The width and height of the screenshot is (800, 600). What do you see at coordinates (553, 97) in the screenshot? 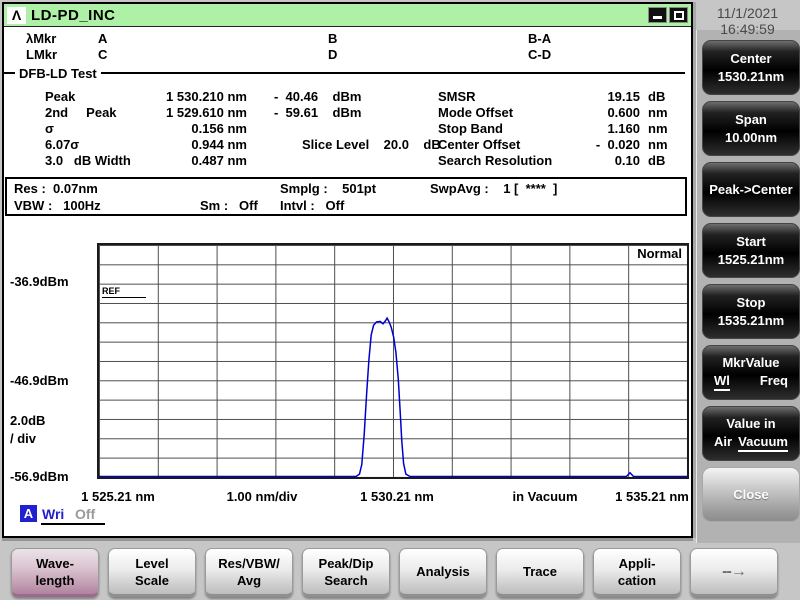
I see `result-row: SMSR 19.15 dB` at bounding box center [553, 97].